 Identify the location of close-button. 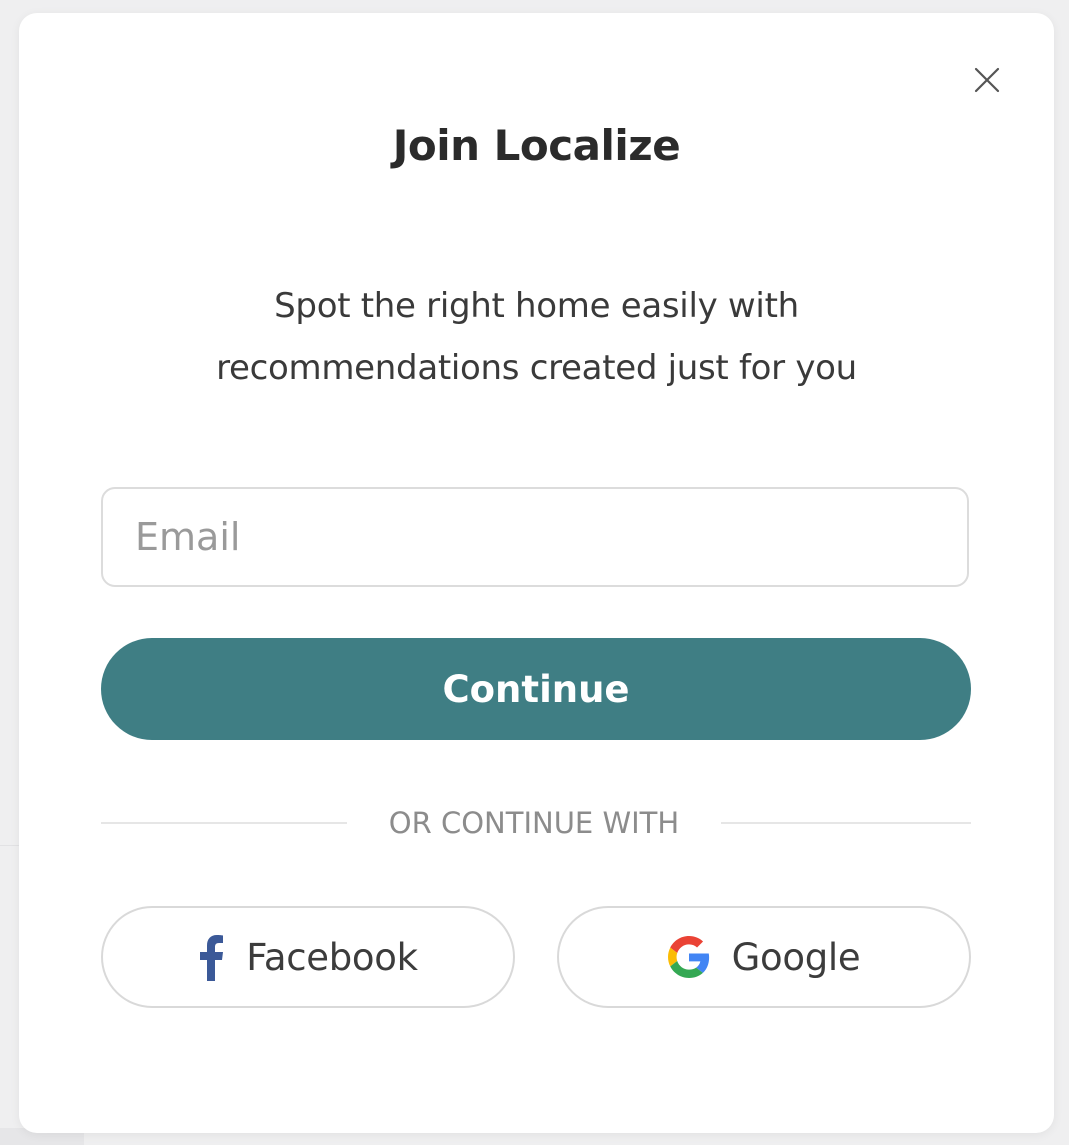
(987, 80).